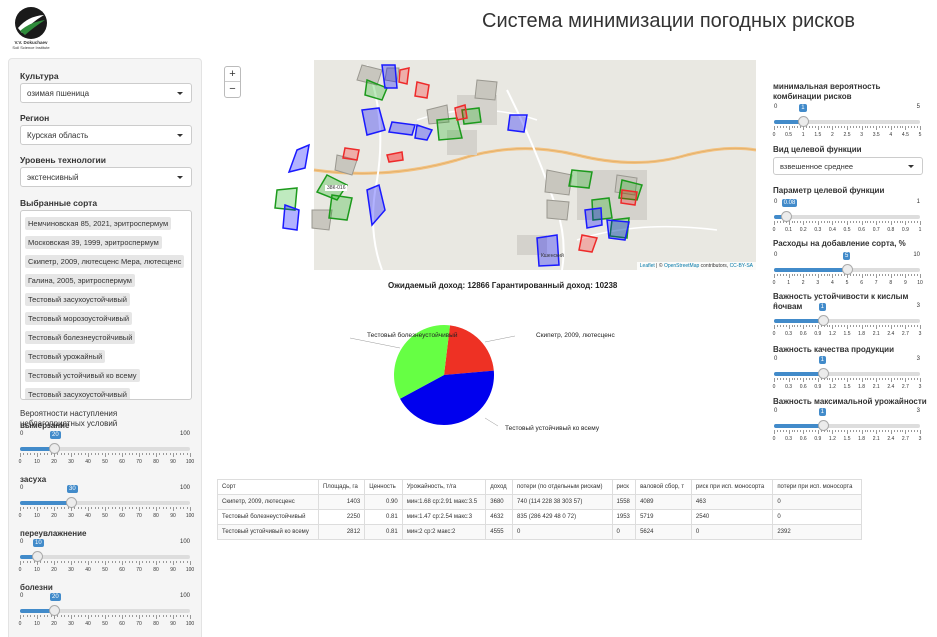 This screenshot has width=937, height=637. I want to click on sort-chip: Немчиновская 85, 2021, эритроспермум, so click(98, 223).